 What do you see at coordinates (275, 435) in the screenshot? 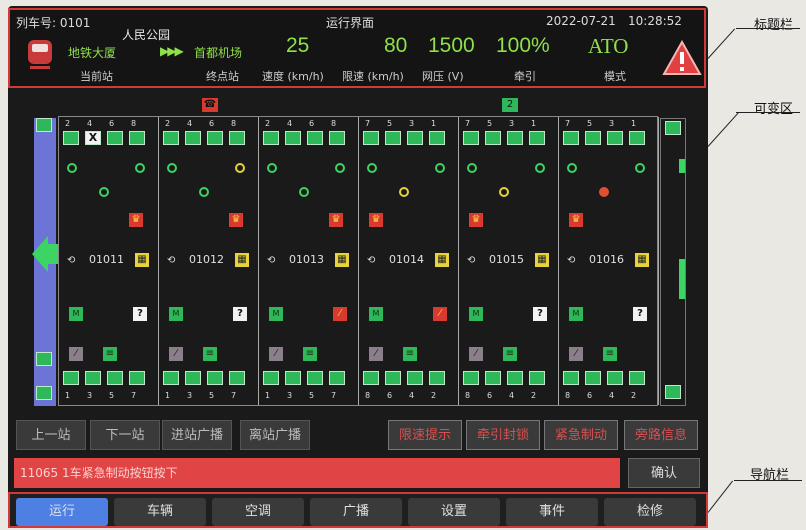
I see `action-button-4: 离站广播` at bounding box center [275, 435].